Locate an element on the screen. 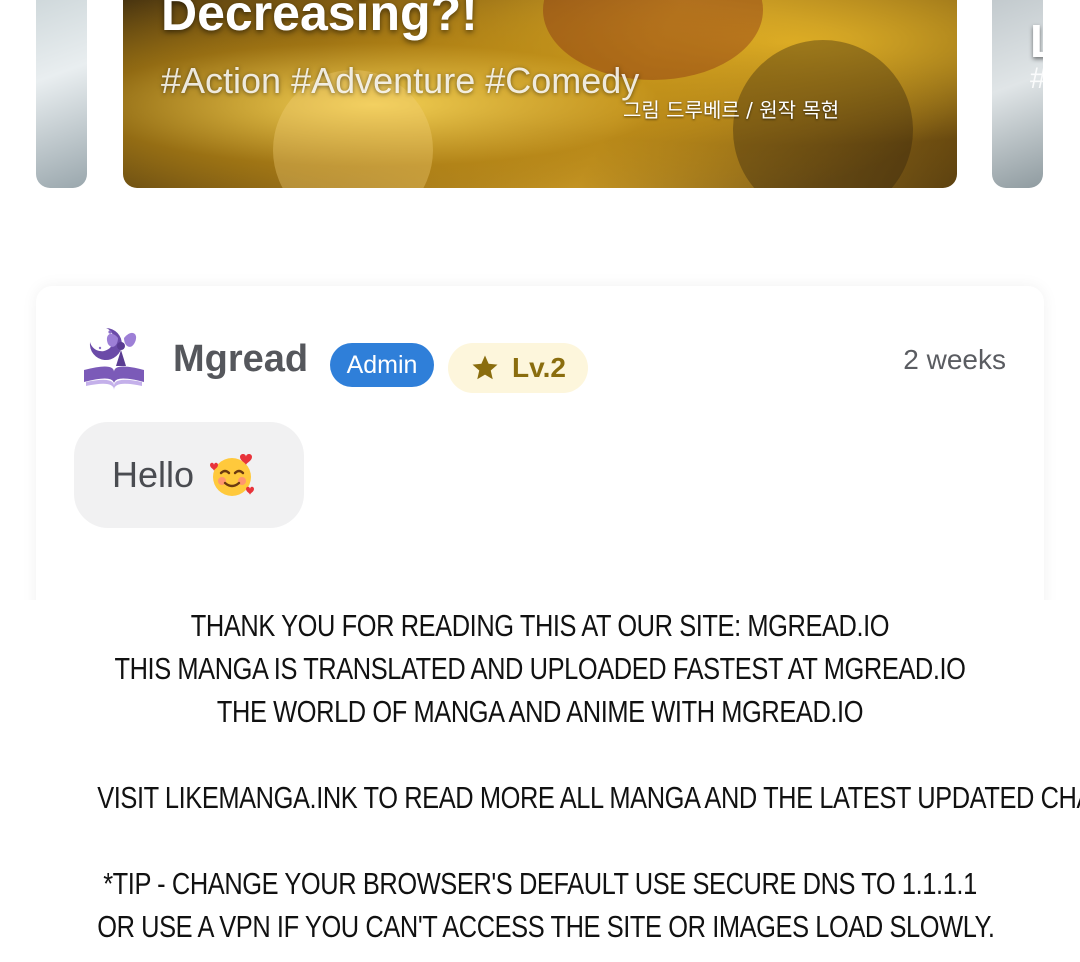  smiling-face-with-hearts-icon is located at coordinates (232, 475).